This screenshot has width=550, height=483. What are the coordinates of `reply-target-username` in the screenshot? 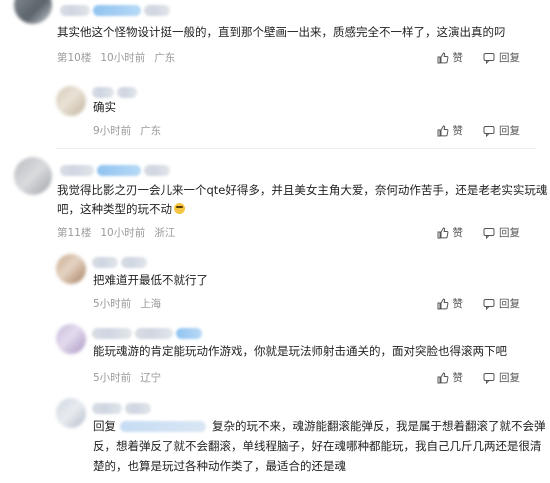 It's located at (163, 426).